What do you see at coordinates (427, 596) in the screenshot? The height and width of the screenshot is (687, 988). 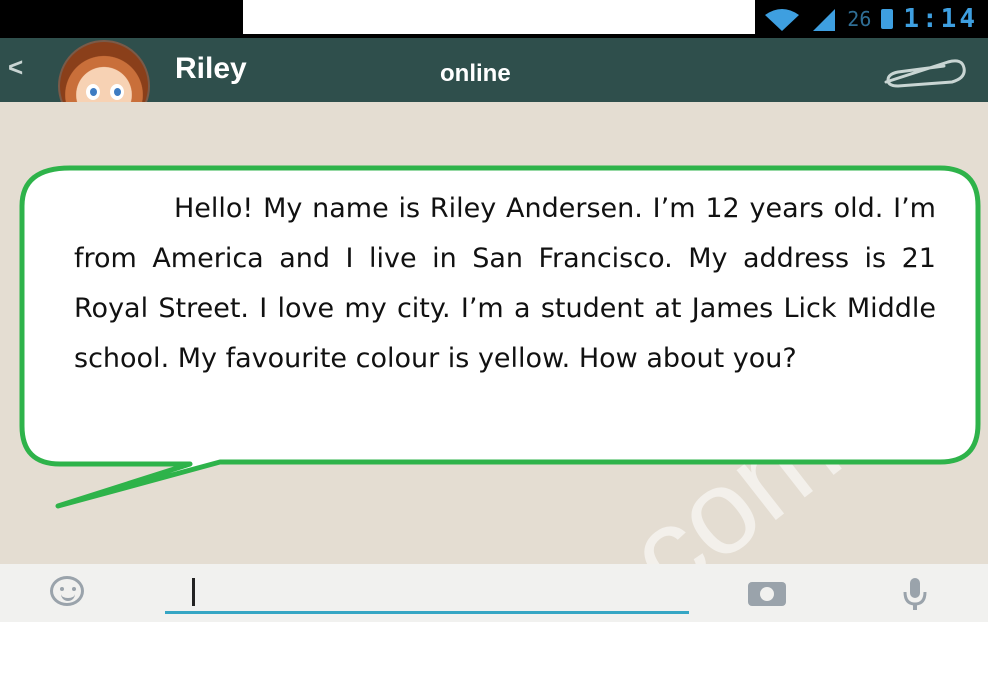 I see `message-input` at bounding box center [427, 596].